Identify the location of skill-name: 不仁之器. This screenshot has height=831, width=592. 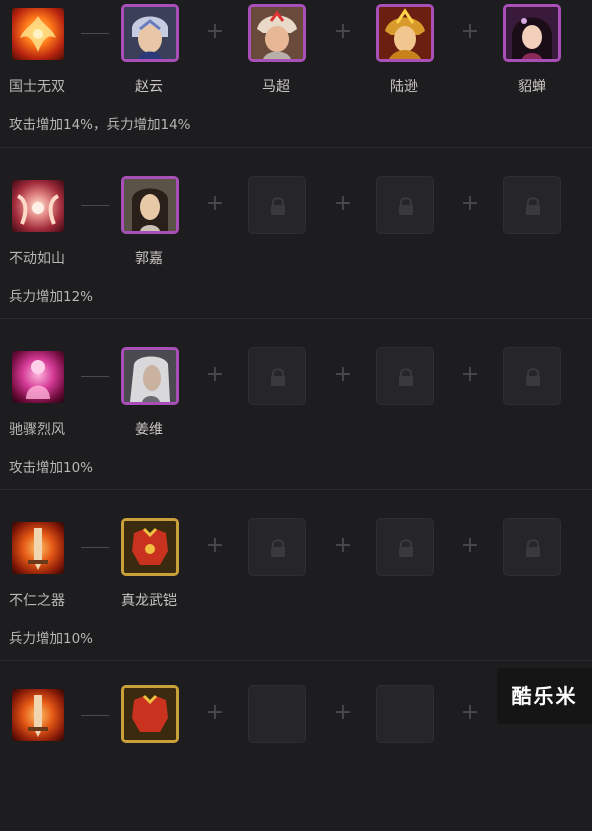
(37, 601).